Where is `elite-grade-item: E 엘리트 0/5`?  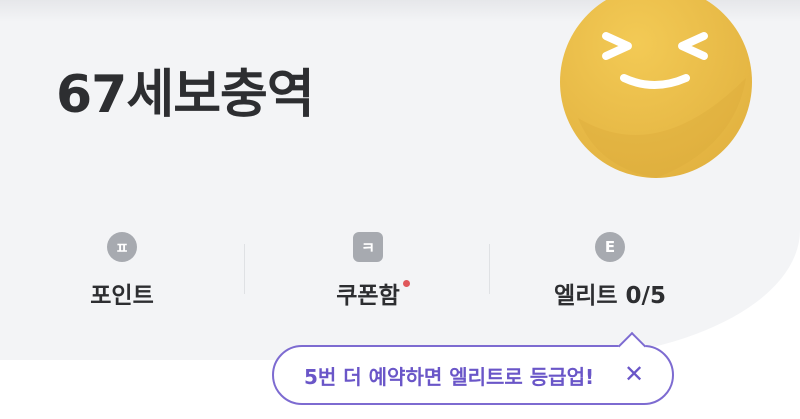
elite-grade-item: E 엘리트 0/5 is located at coordinates (610, 271).